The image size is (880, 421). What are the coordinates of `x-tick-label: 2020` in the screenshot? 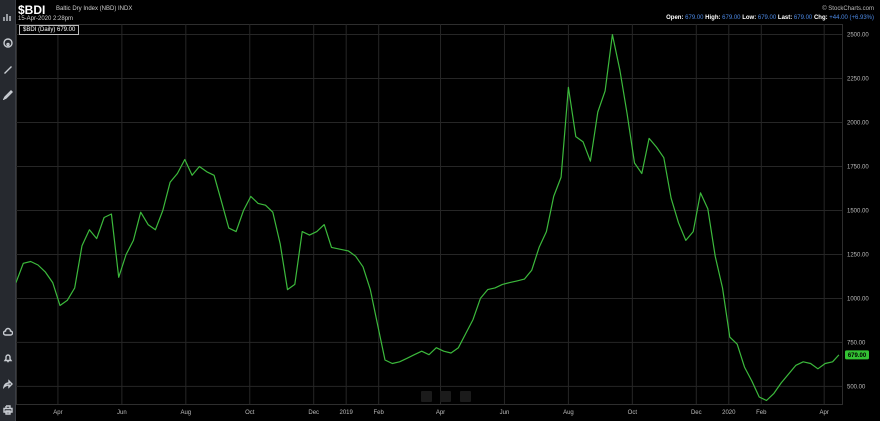 It's located at (729, 413).